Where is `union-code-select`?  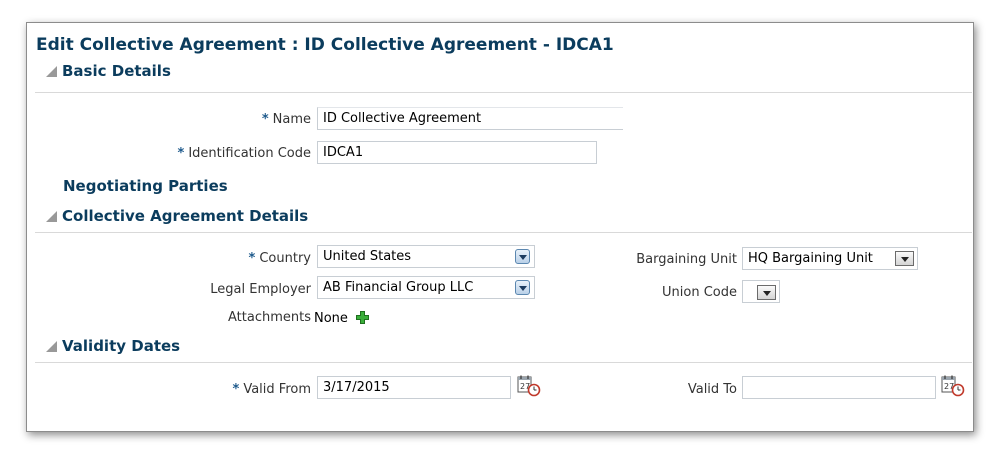
union-code-select is located at coordinates (761, 291).